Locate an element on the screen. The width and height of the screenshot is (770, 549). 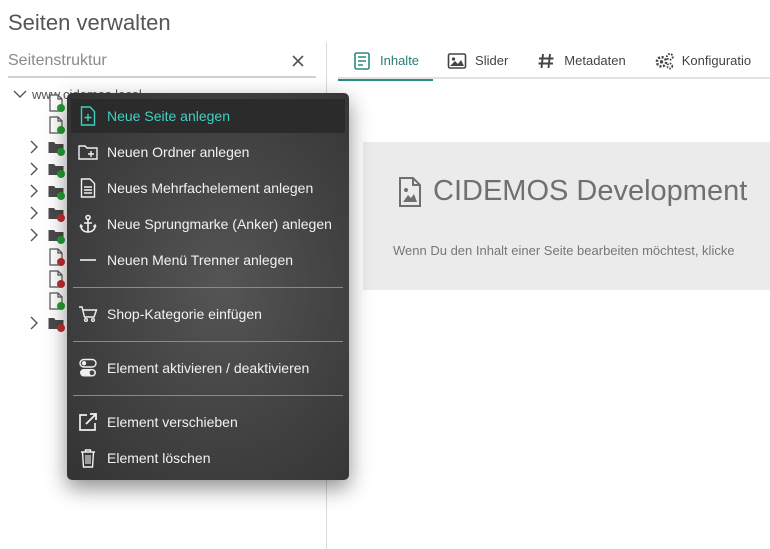
tree-search is located at coordinates (162, 61).